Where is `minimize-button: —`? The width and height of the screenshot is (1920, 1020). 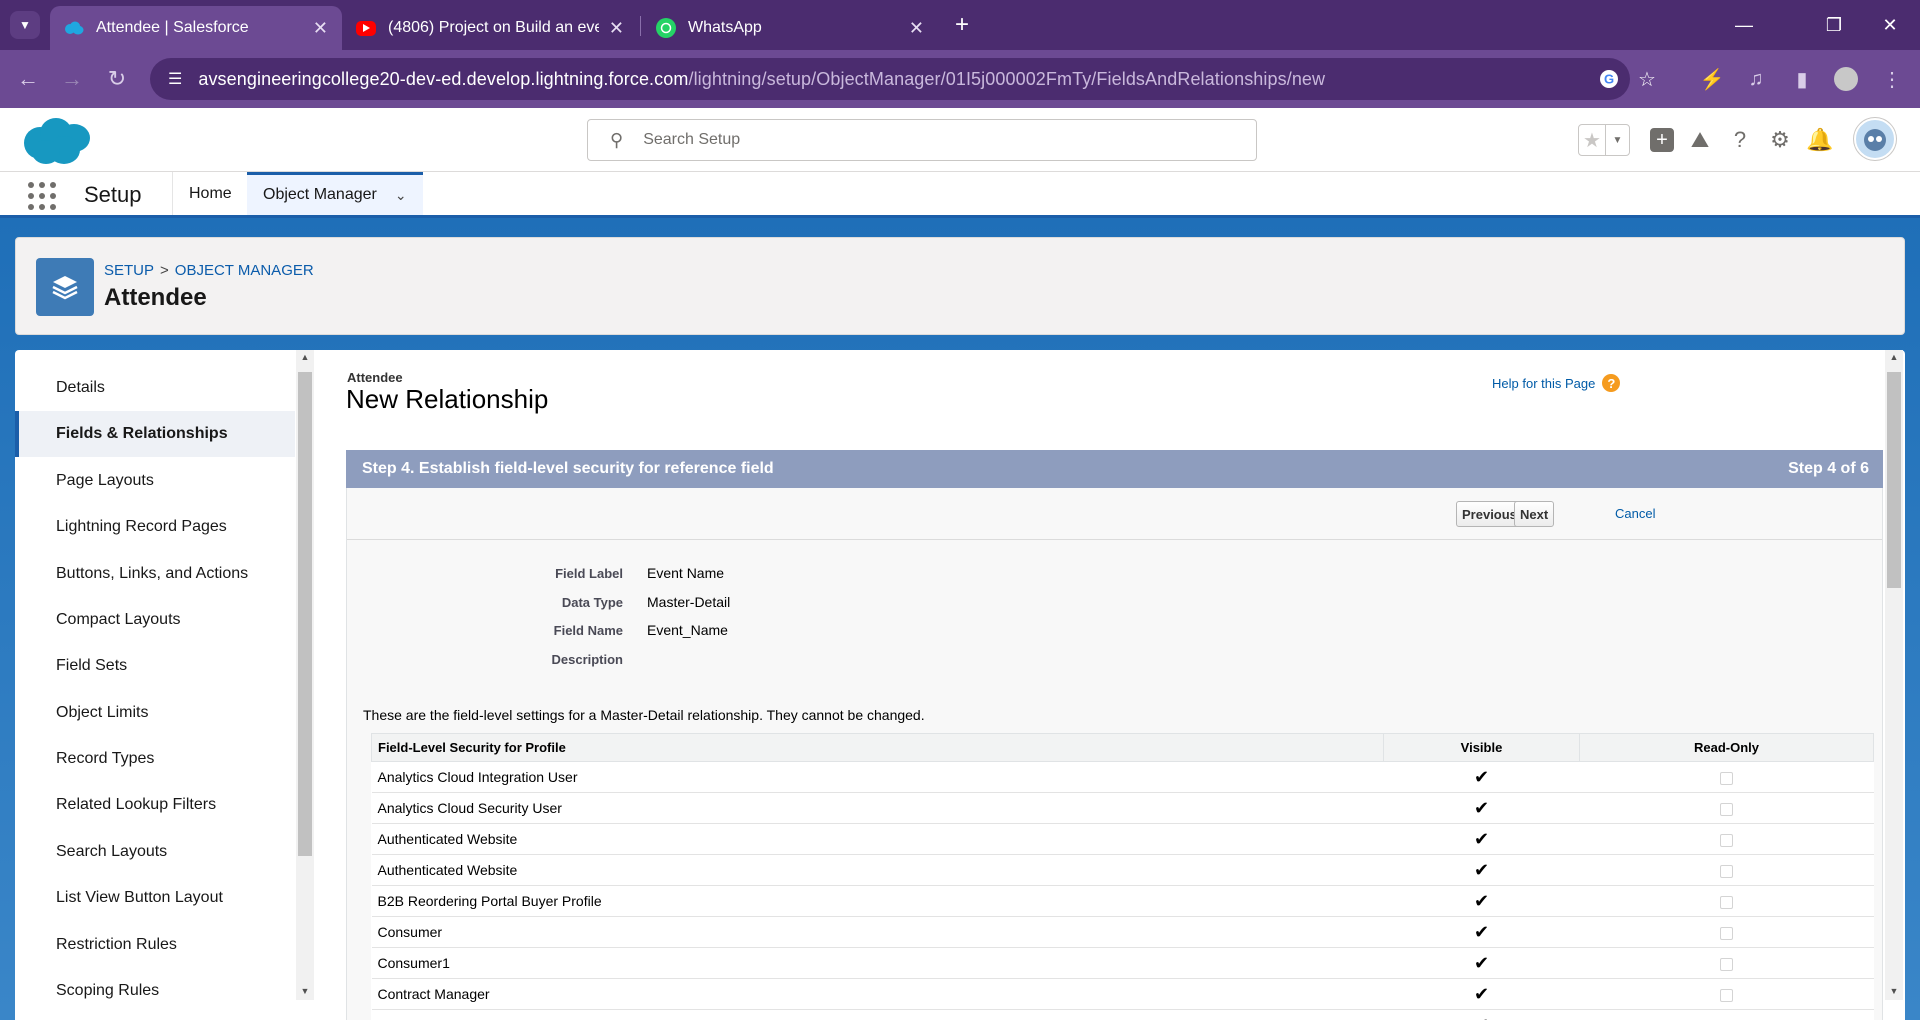
minimize-button: — is located at coordinates (1744, 25).